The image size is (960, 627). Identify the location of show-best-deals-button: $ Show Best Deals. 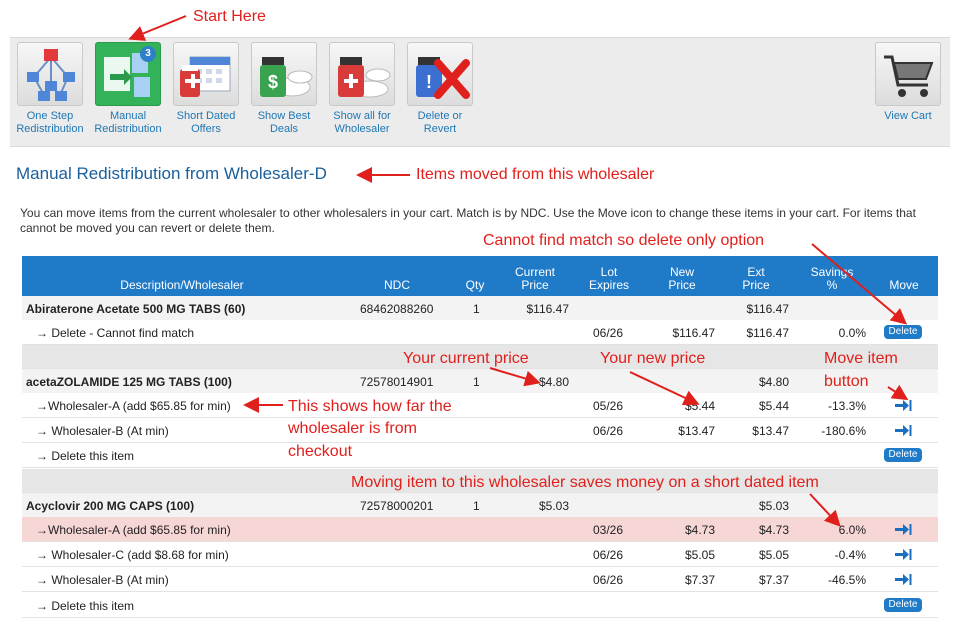
(284, 89).